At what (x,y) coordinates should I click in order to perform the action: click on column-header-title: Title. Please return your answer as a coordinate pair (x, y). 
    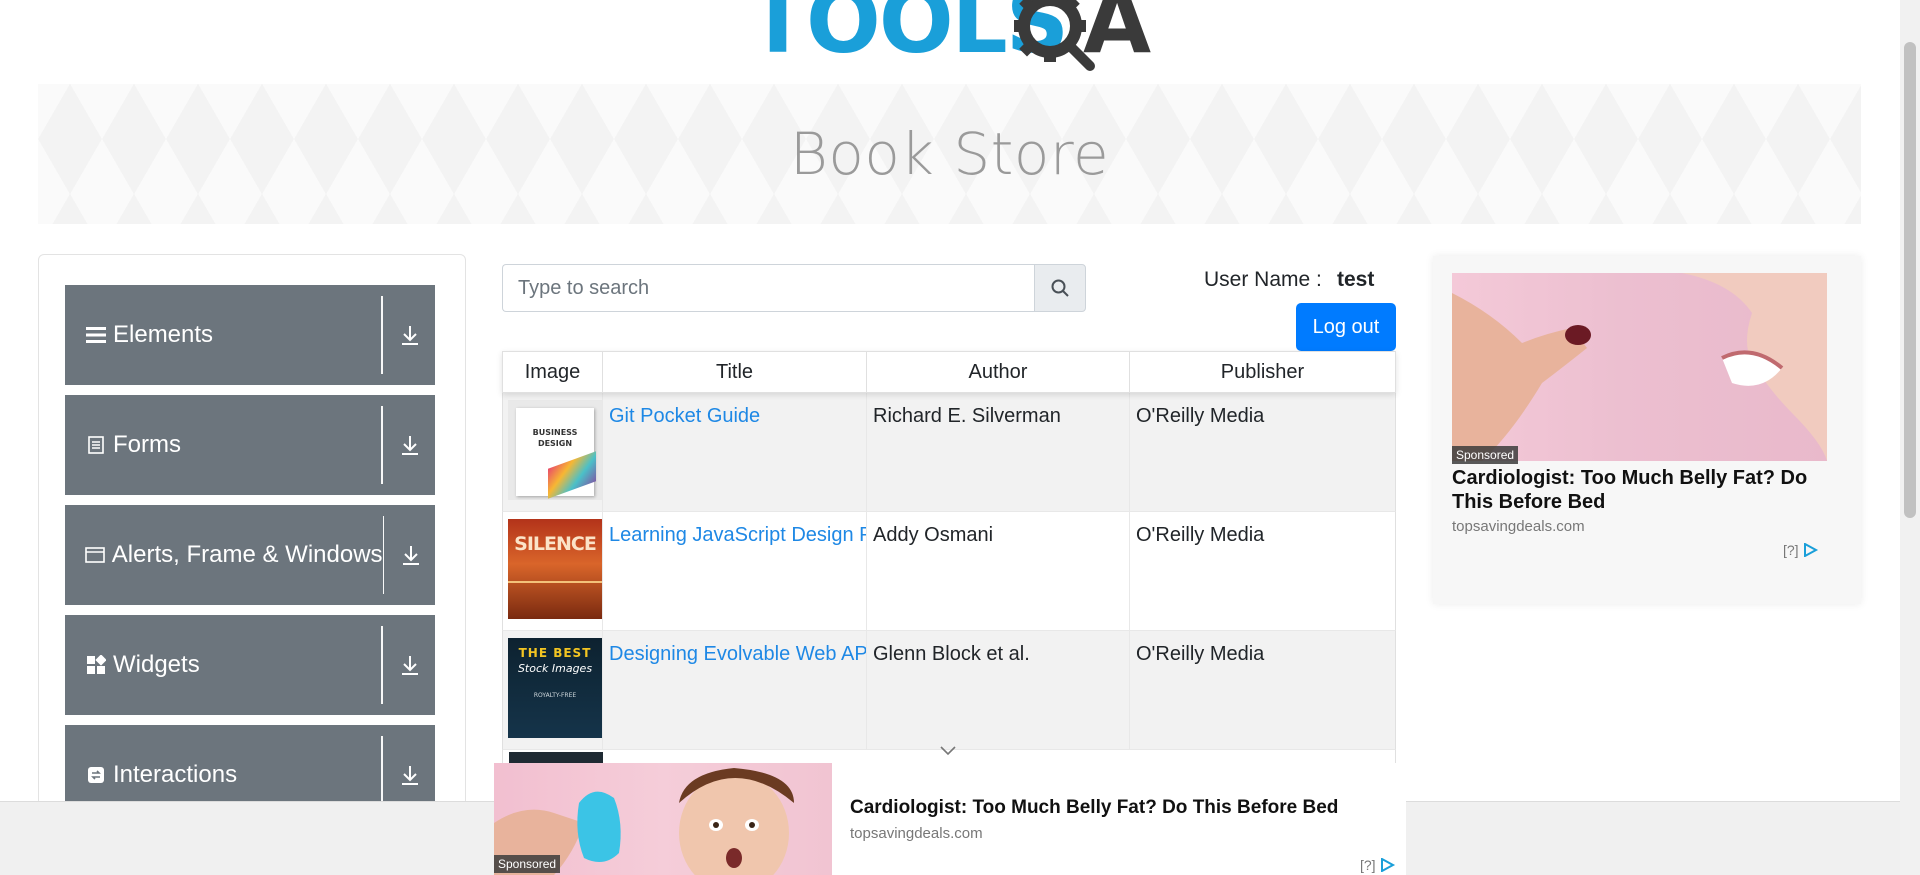
    Looking at the image, I should click on (735, 372).